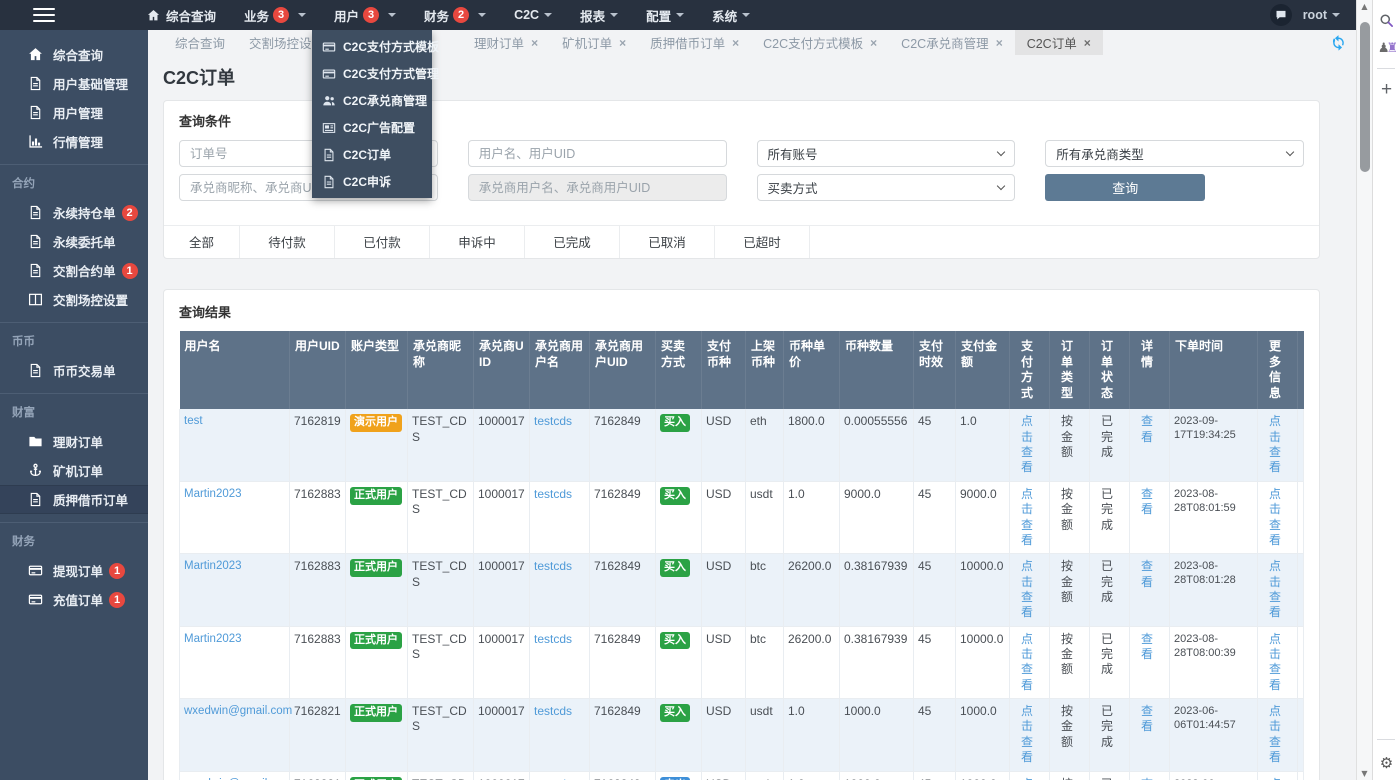  What do you see at coordinates (599, 15) in the screenshot?
I see `nav-item-reports: 报表` at bounding box center [599, 15].